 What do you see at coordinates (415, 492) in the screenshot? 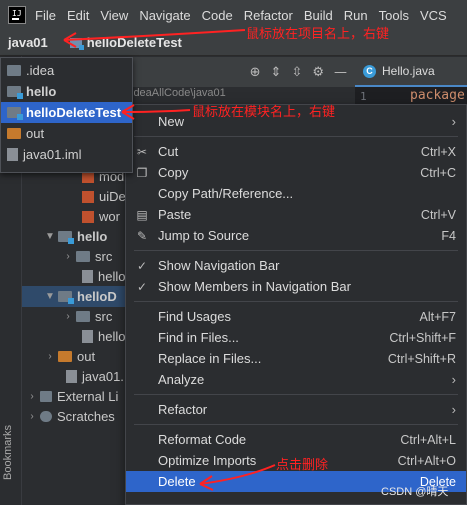
I see `watermark: CSDN @晴天` at bounding box center [415, 492].